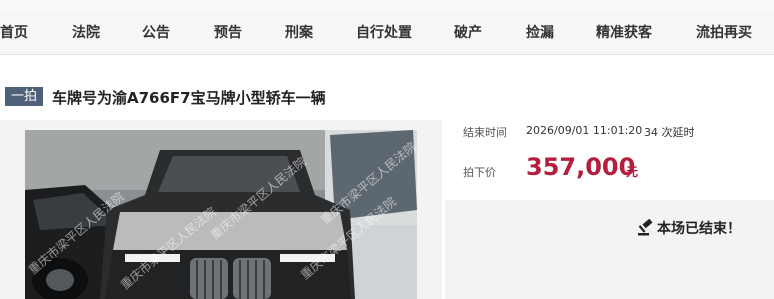 This screenshot has width=774, height=299. What do you see at coordinates (581, 167) in the screenshot?
I see `deal-price: 357,000` at bounding box center [581, 167].